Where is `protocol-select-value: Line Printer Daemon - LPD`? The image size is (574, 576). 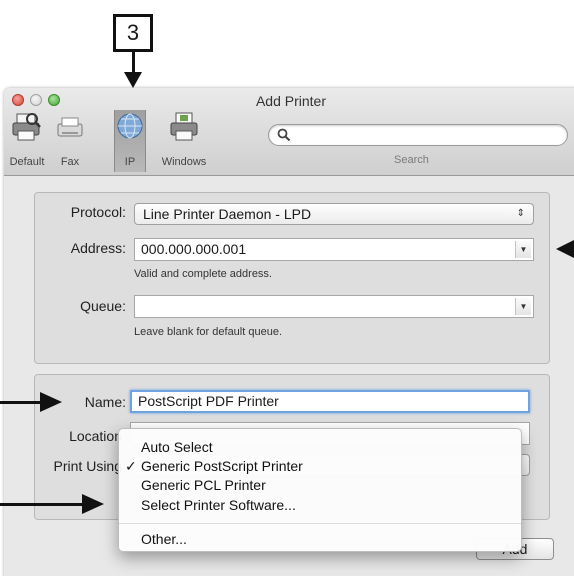
protocol-select-value: Line Printer Daemon - LPD is located at coordinates (227, 214).